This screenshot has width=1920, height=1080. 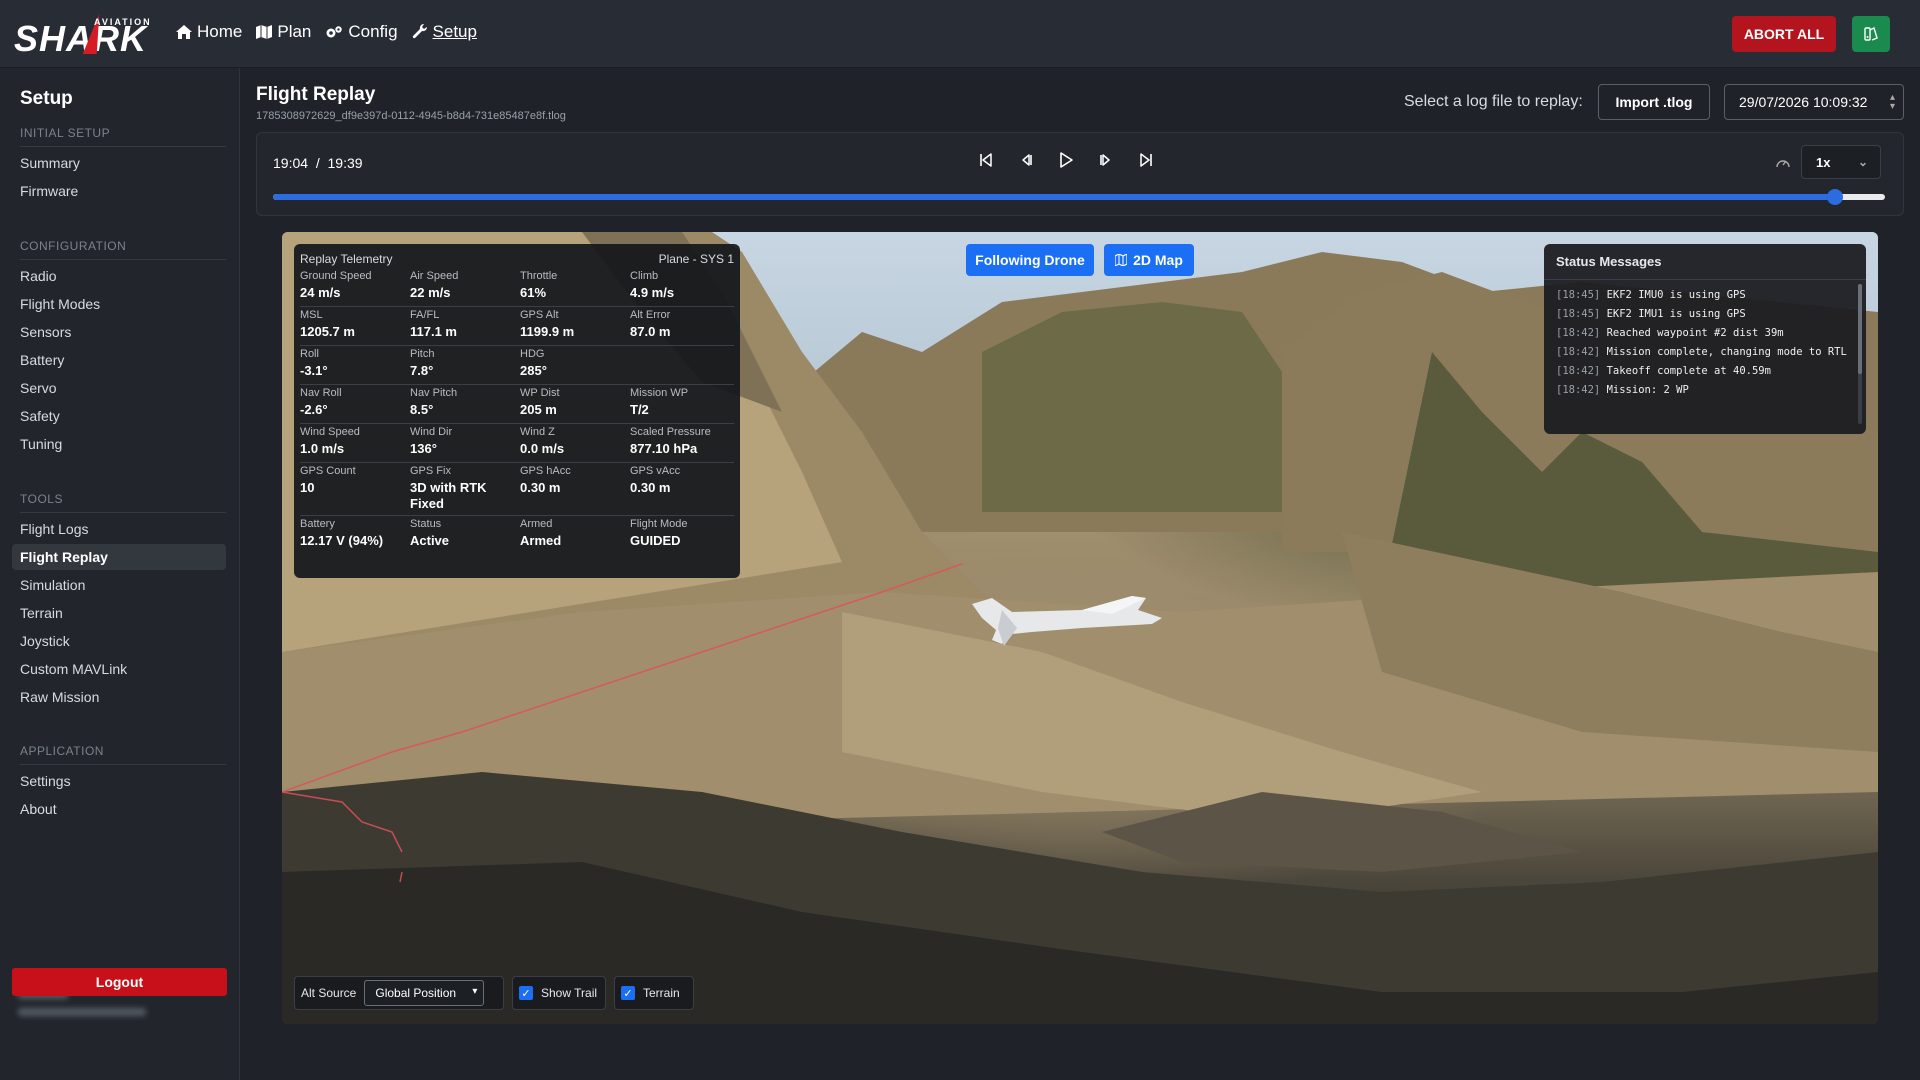 I want to click on telemetry-cell: Status Active, so click(x=465, y=534).